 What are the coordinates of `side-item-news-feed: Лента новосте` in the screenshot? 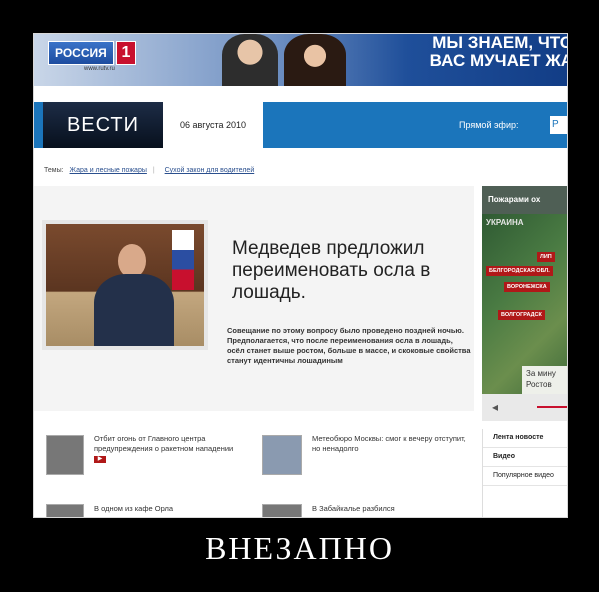 It's located at (525, 438).